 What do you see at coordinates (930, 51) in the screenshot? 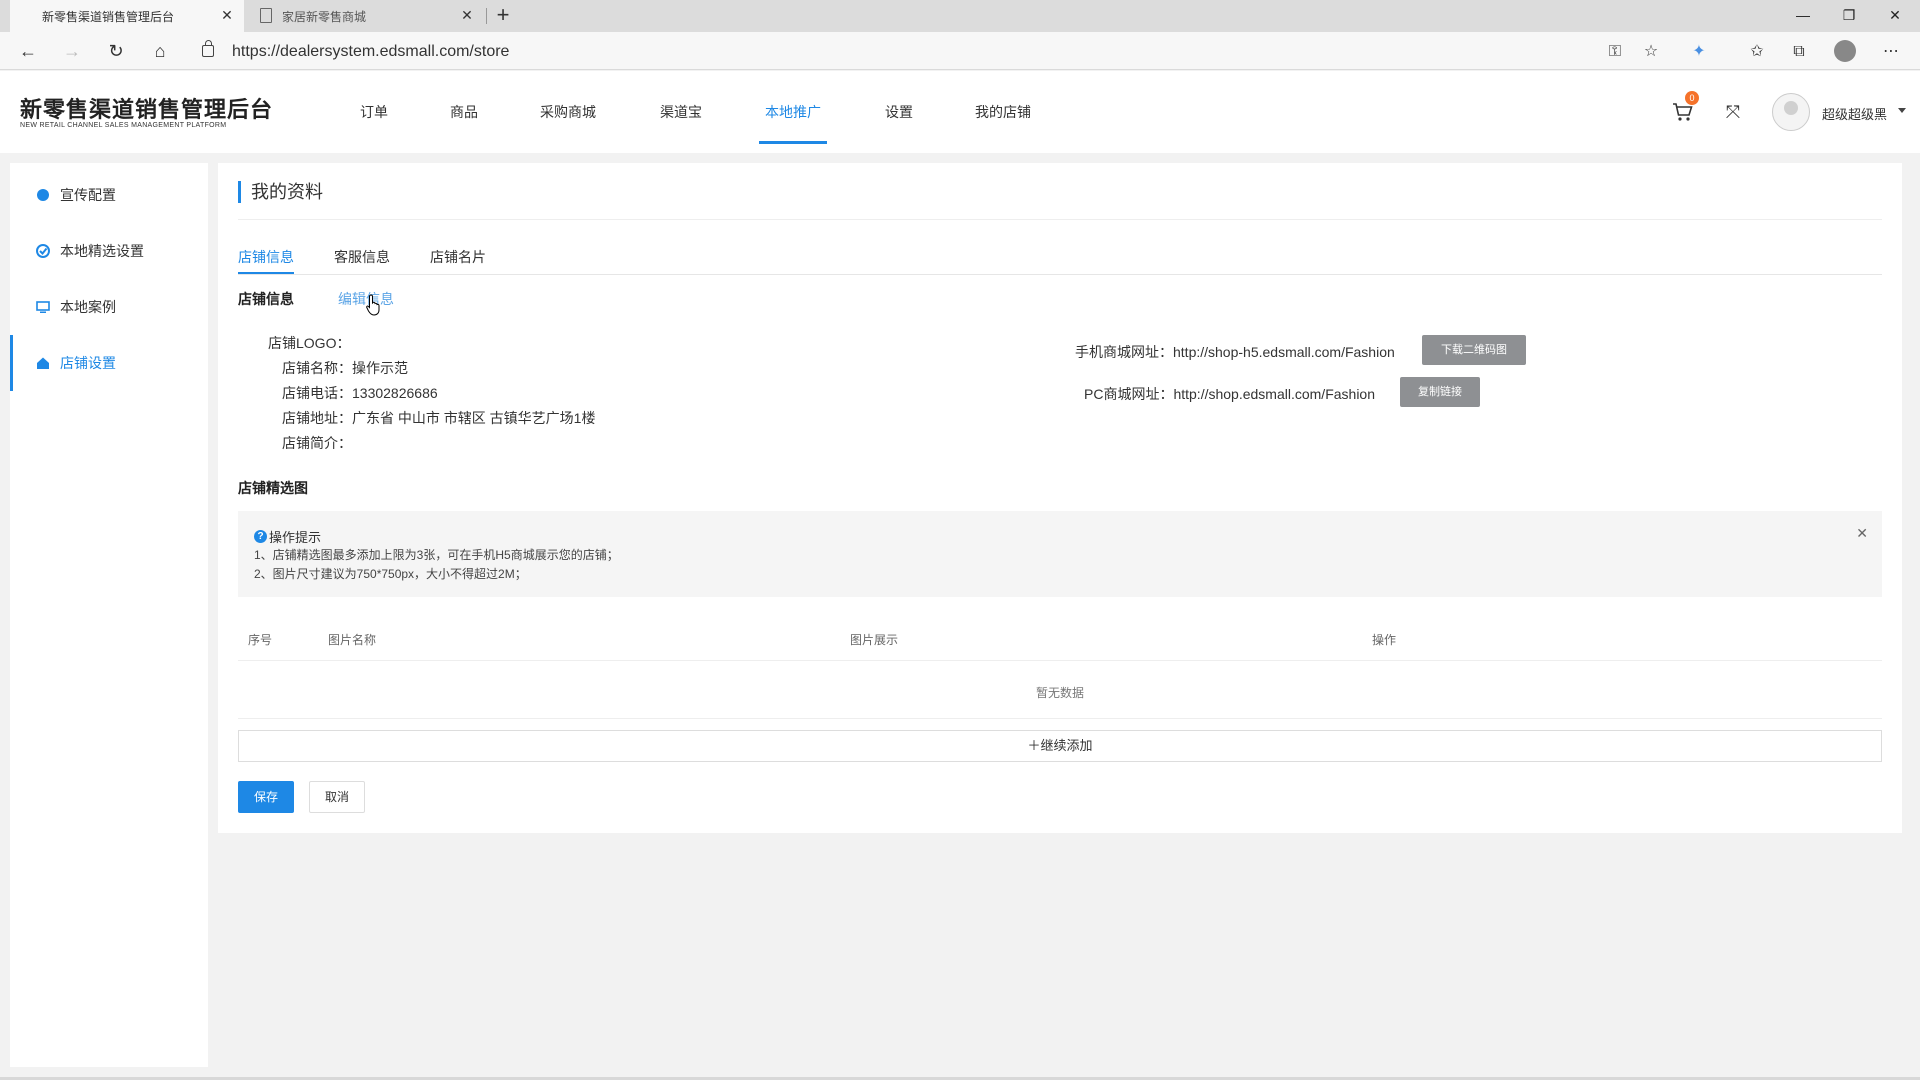
I see `url-field: https://dealersystem.edsmall.com/store` at bounding box center [930, 51].